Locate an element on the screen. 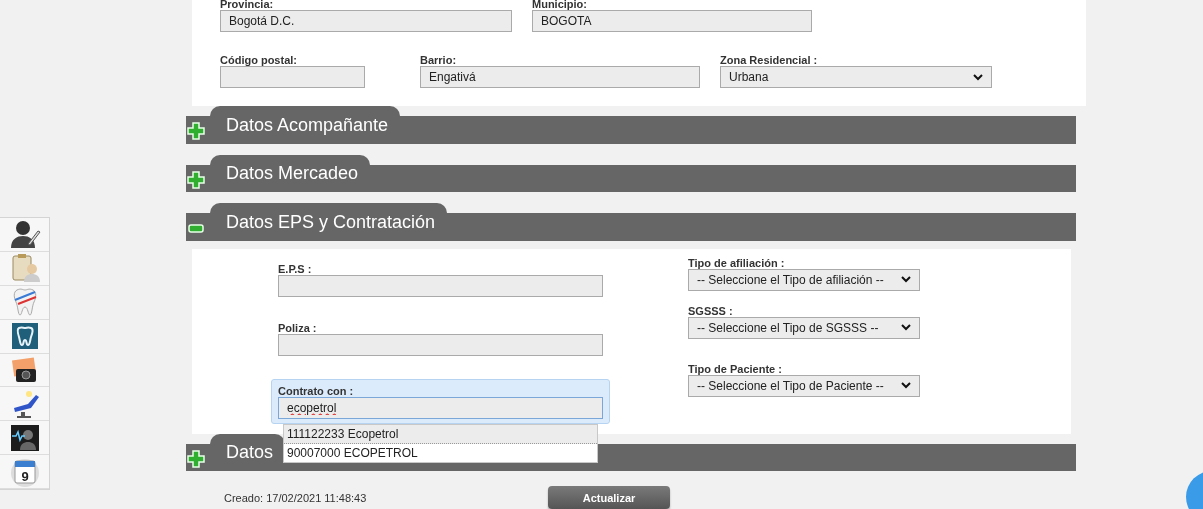  section-title: Datos Mercadeo is located at coordinates (292, 173).